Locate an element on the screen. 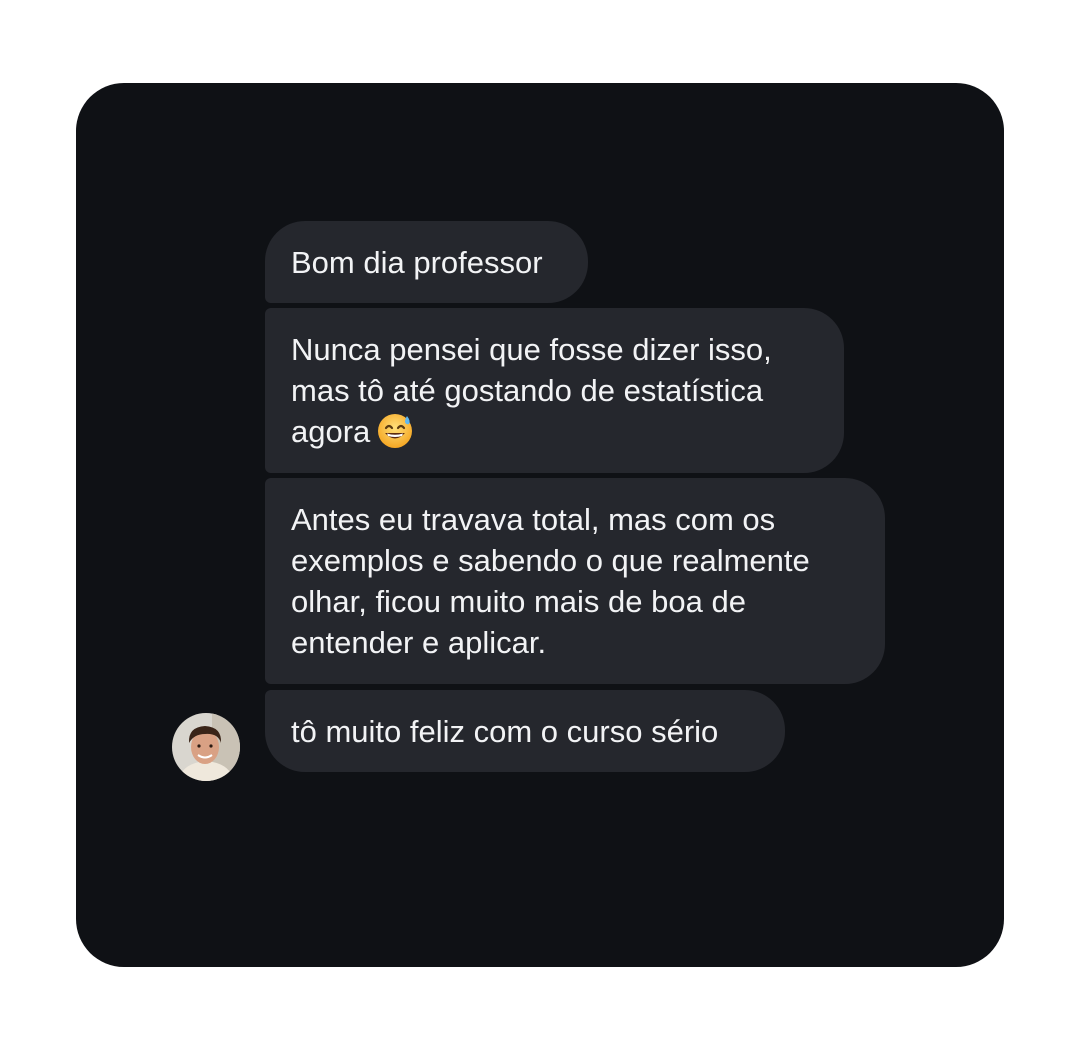  message-text: Antes eu travava total, mas com os is located at coordinates (533, 519).